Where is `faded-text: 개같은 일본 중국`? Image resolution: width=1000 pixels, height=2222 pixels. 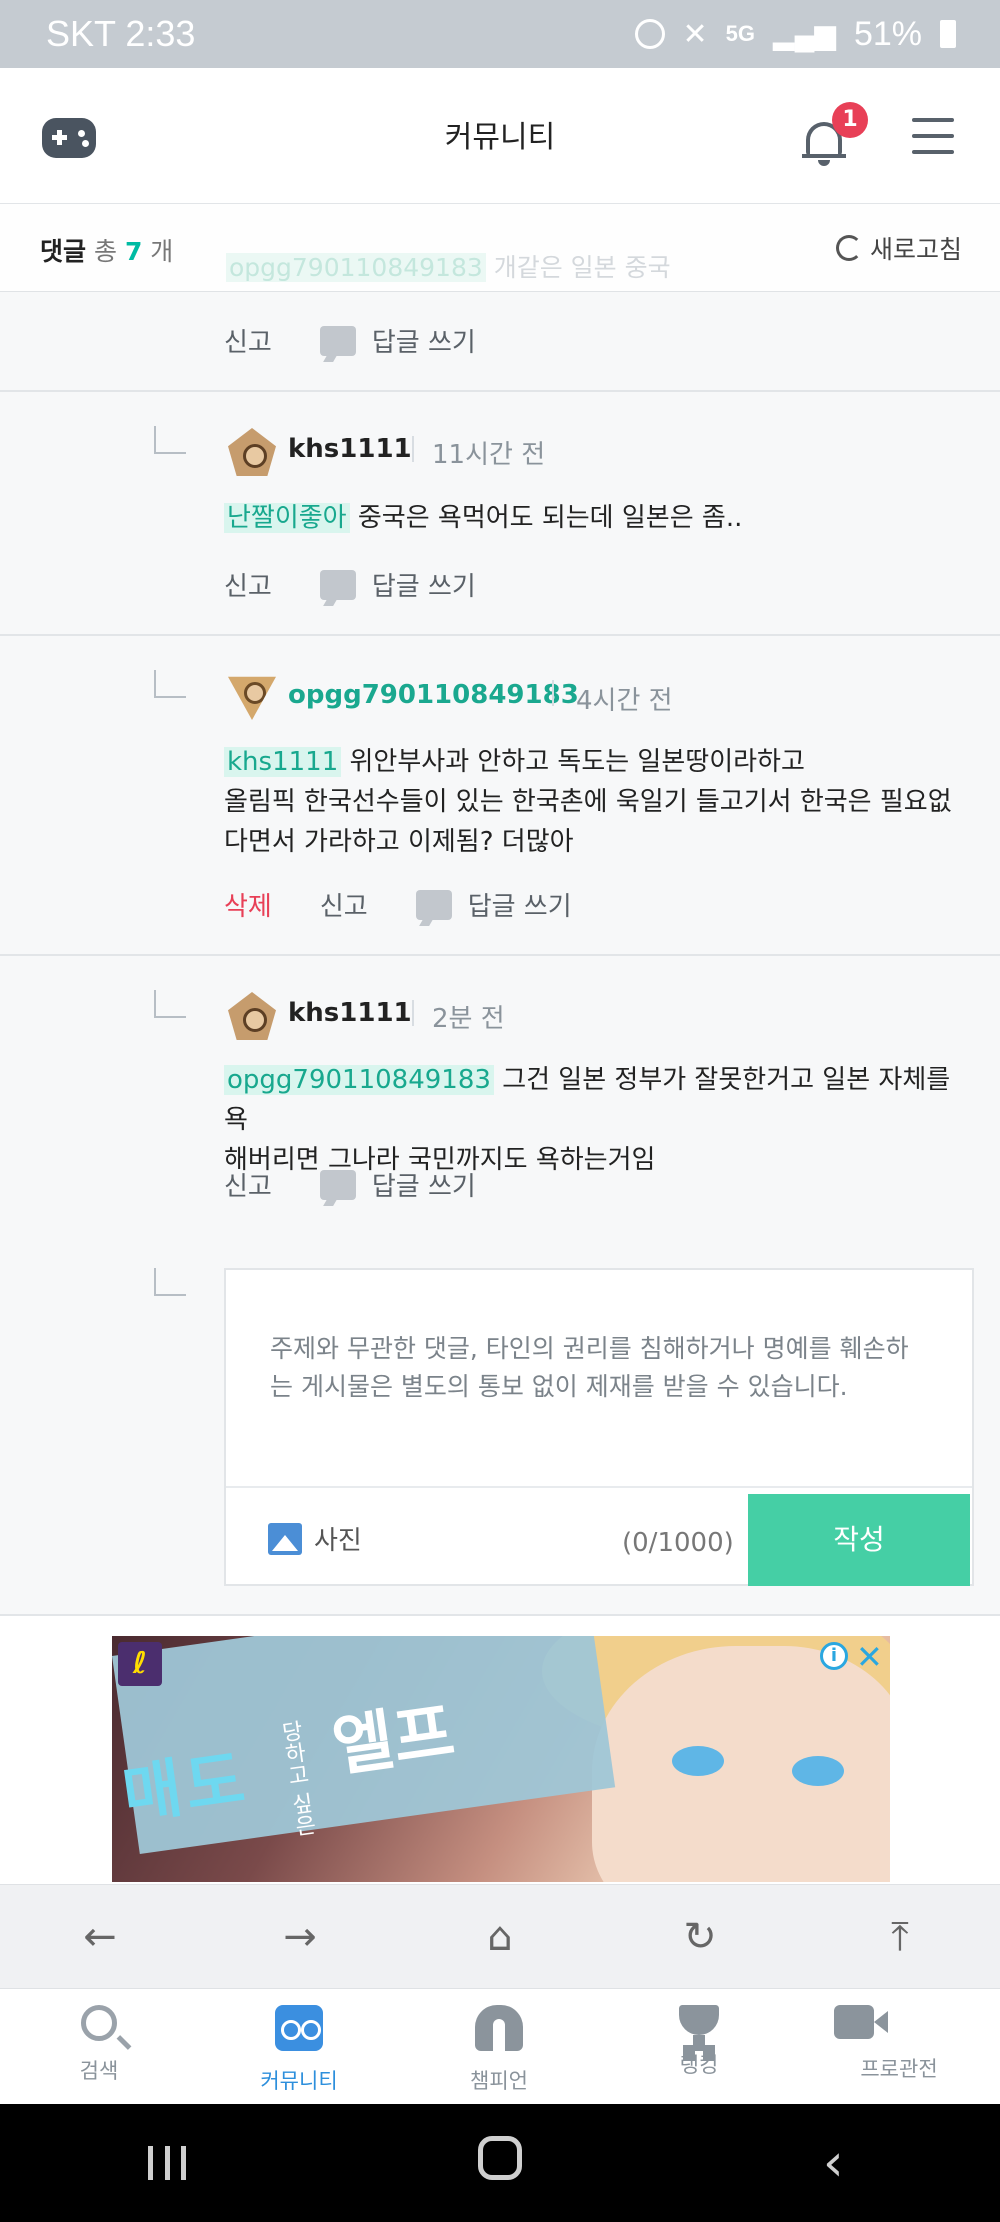
faded-text: 개같은 일본 중국 is located at coordinates (582, 267).